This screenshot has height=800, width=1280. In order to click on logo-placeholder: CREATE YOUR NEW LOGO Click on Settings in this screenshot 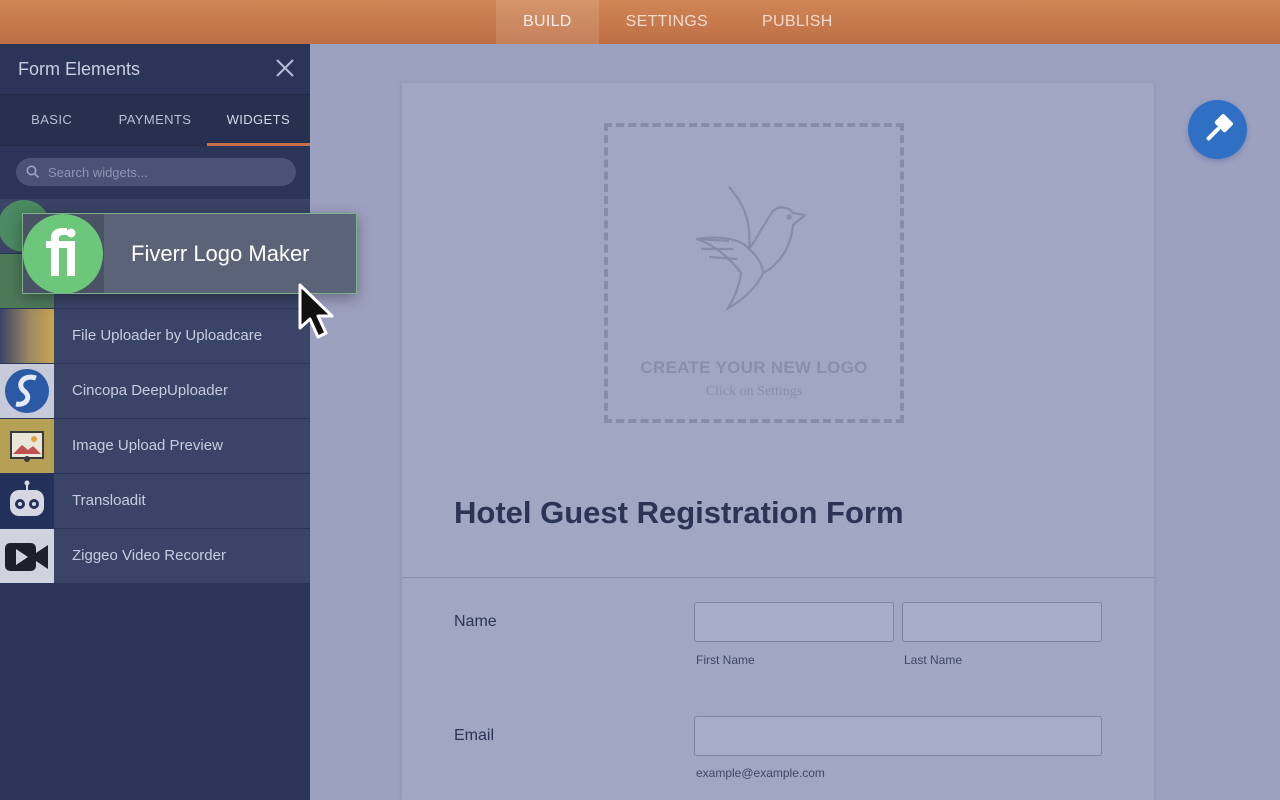, I will do `click(754, 273)`.